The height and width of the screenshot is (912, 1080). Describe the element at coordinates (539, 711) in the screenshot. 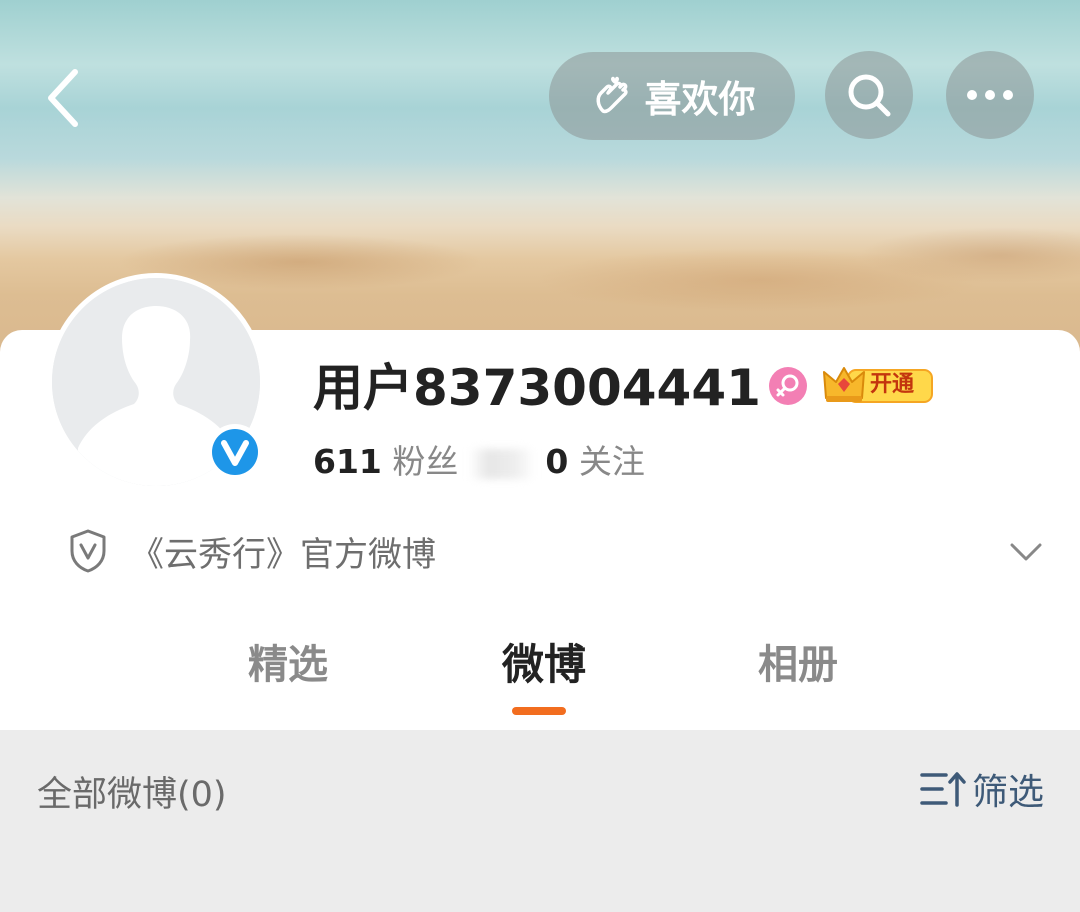

I see `active-tab-indicator` at that location.